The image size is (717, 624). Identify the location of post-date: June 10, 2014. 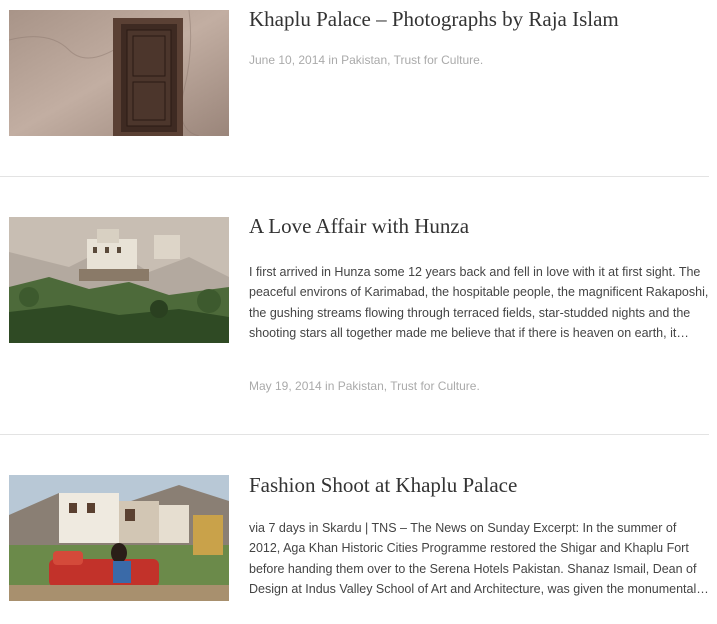
(287, 60).